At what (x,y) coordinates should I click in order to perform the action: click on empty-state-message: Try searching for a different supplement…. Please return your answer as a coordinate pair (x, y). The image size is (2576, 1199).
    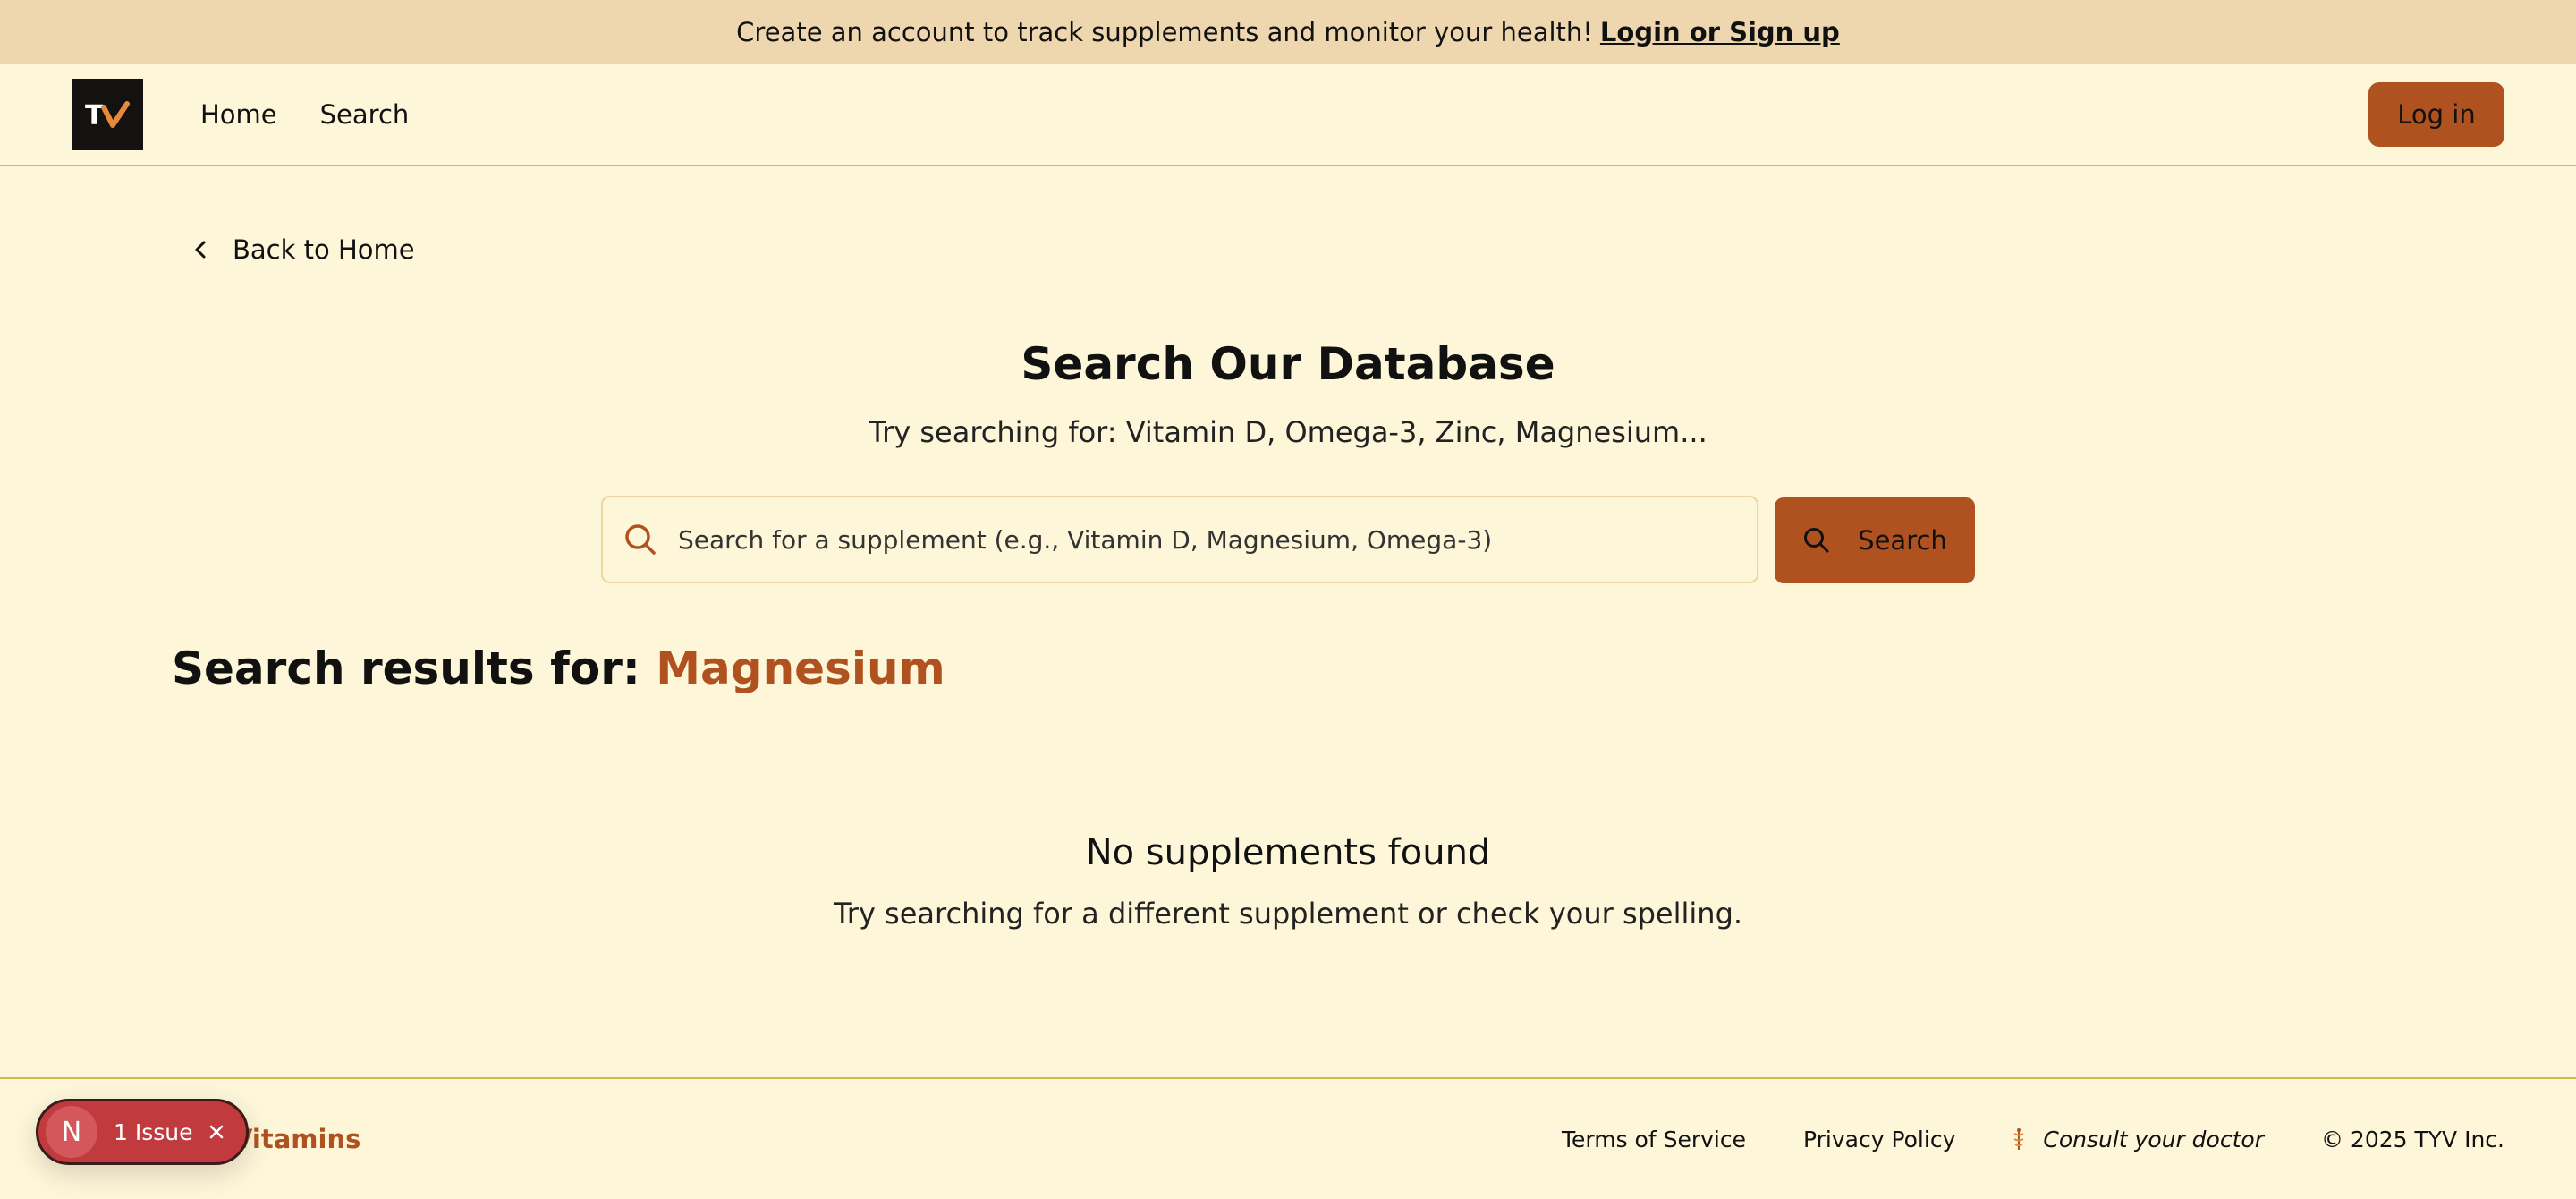
    Looking at the image, I should click on (1288, 914).